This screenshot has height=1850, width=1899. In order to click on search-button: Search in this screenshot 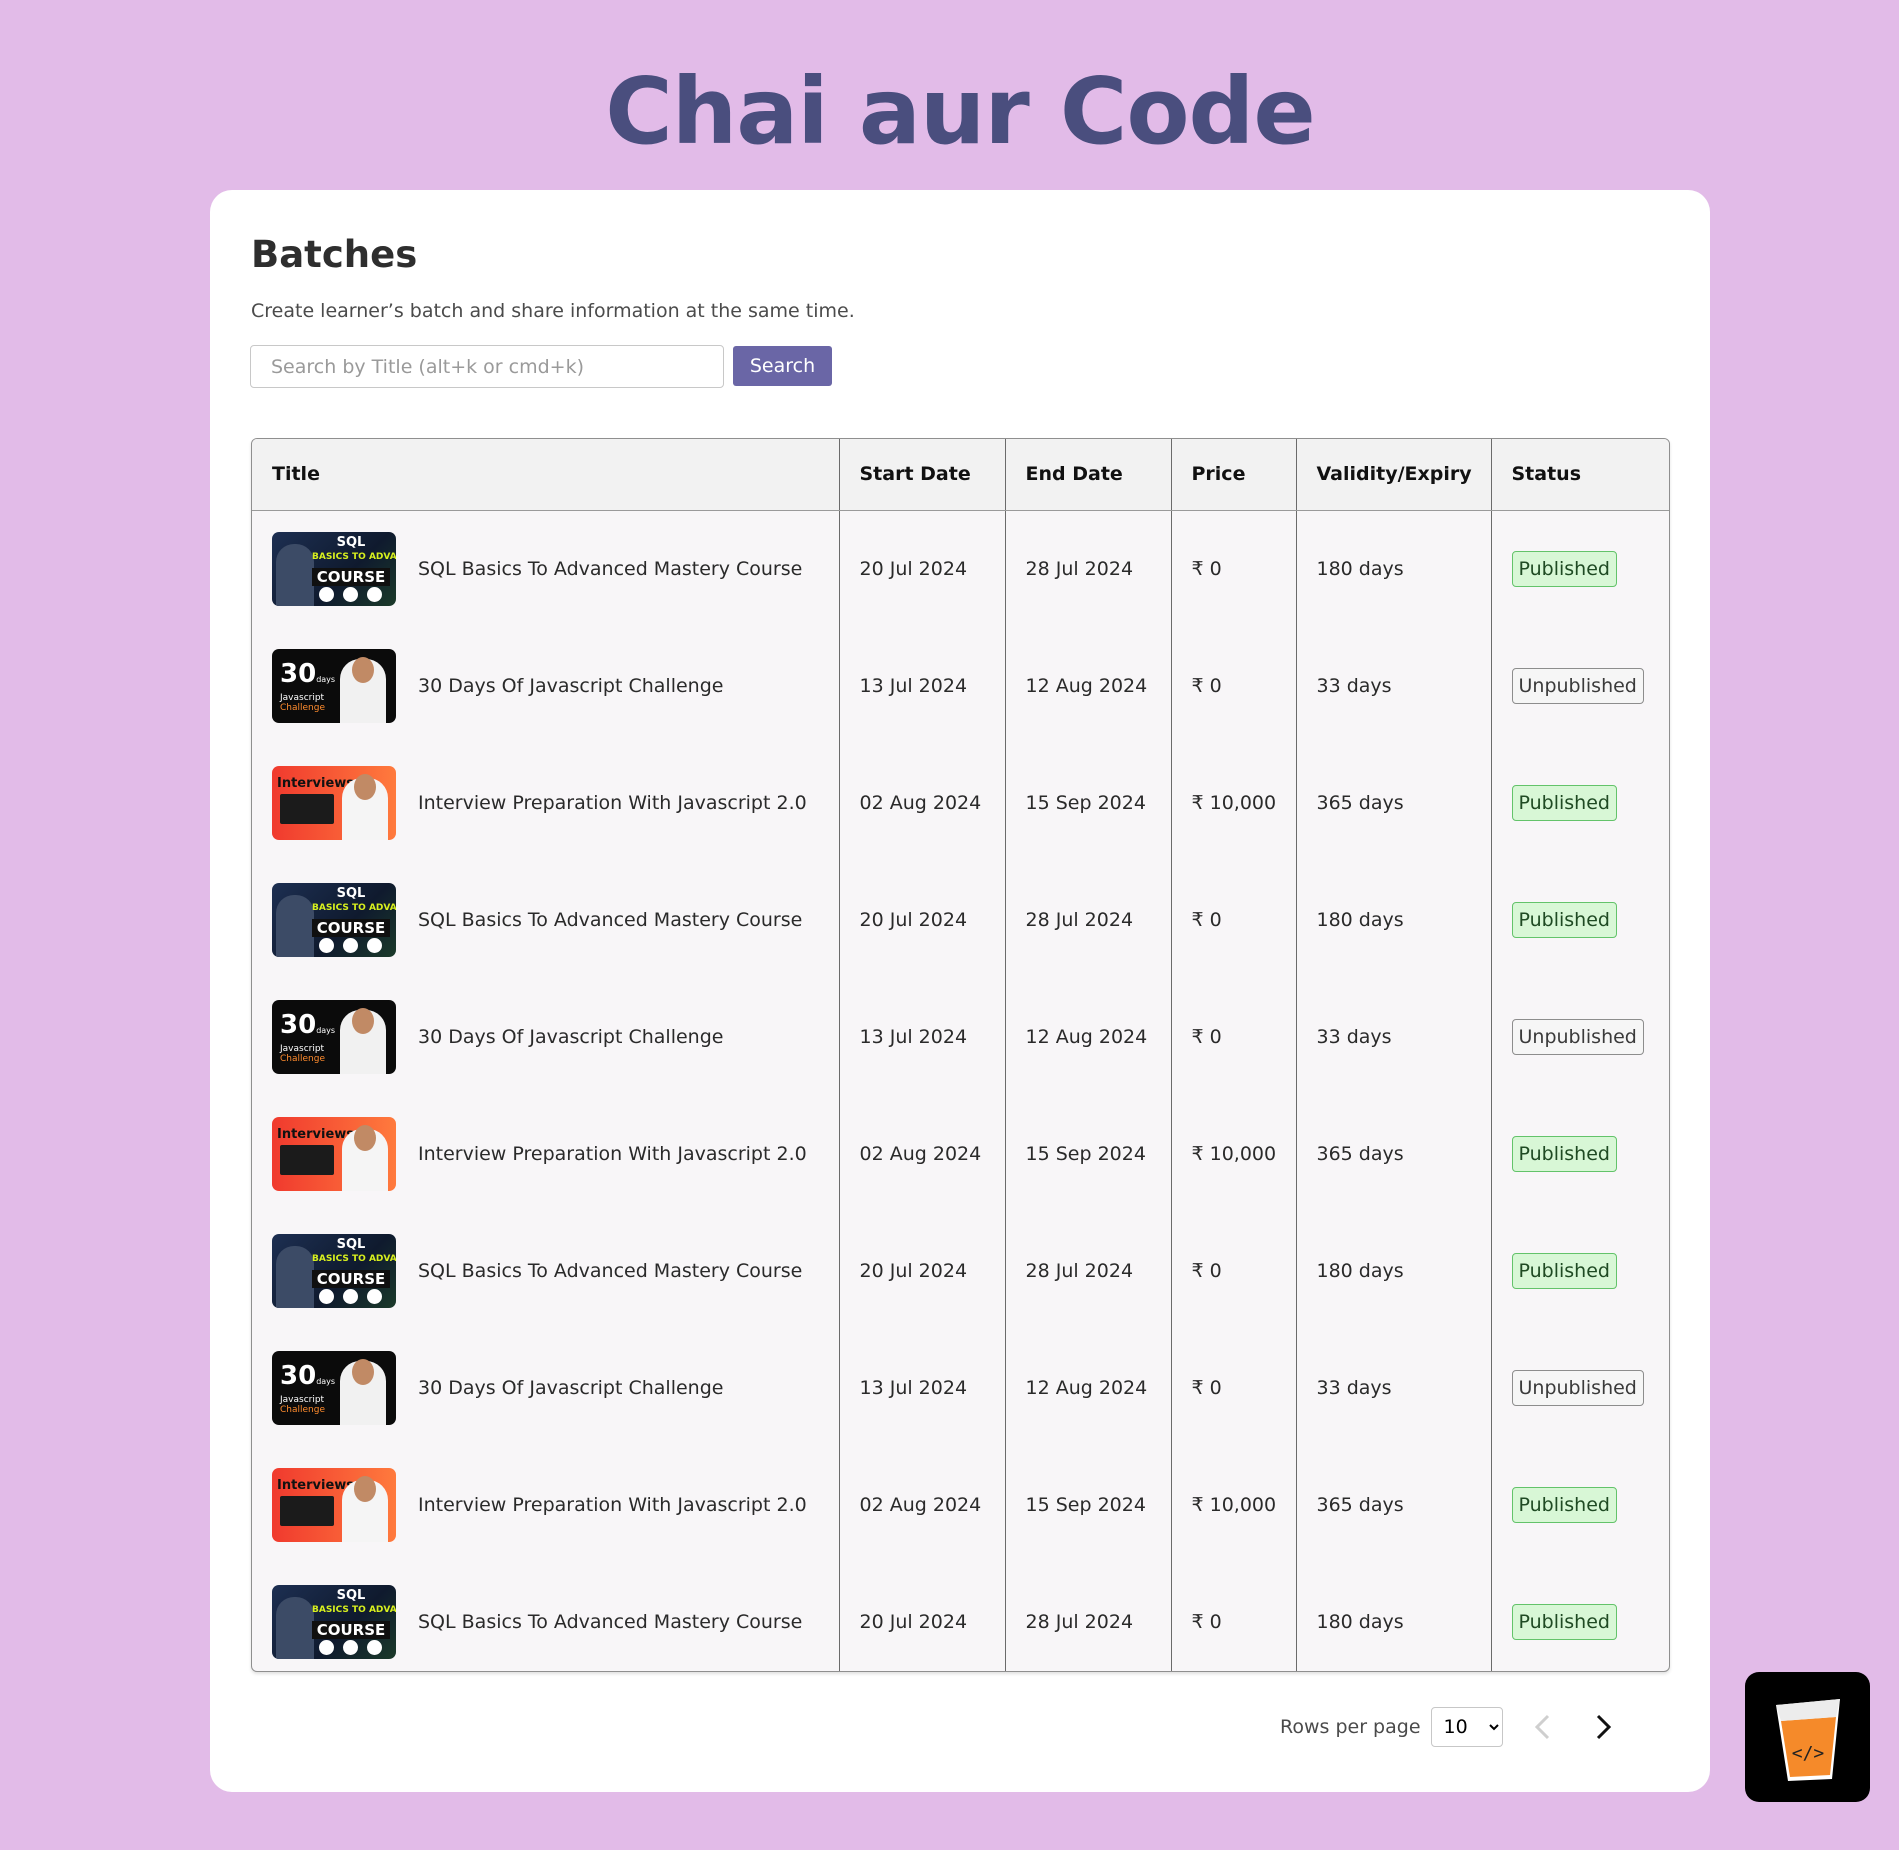, I will do `click(782, 366)`.